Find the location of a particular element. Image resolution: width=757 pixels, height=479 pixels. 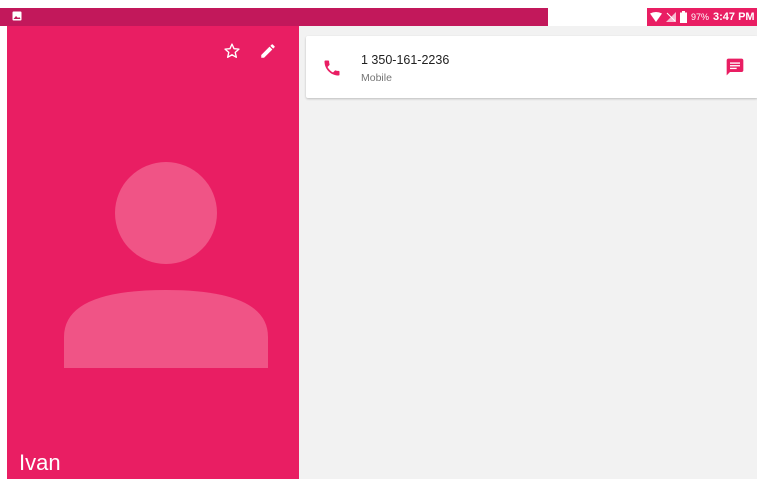

signal-icon is located at coordinates (671, 17).